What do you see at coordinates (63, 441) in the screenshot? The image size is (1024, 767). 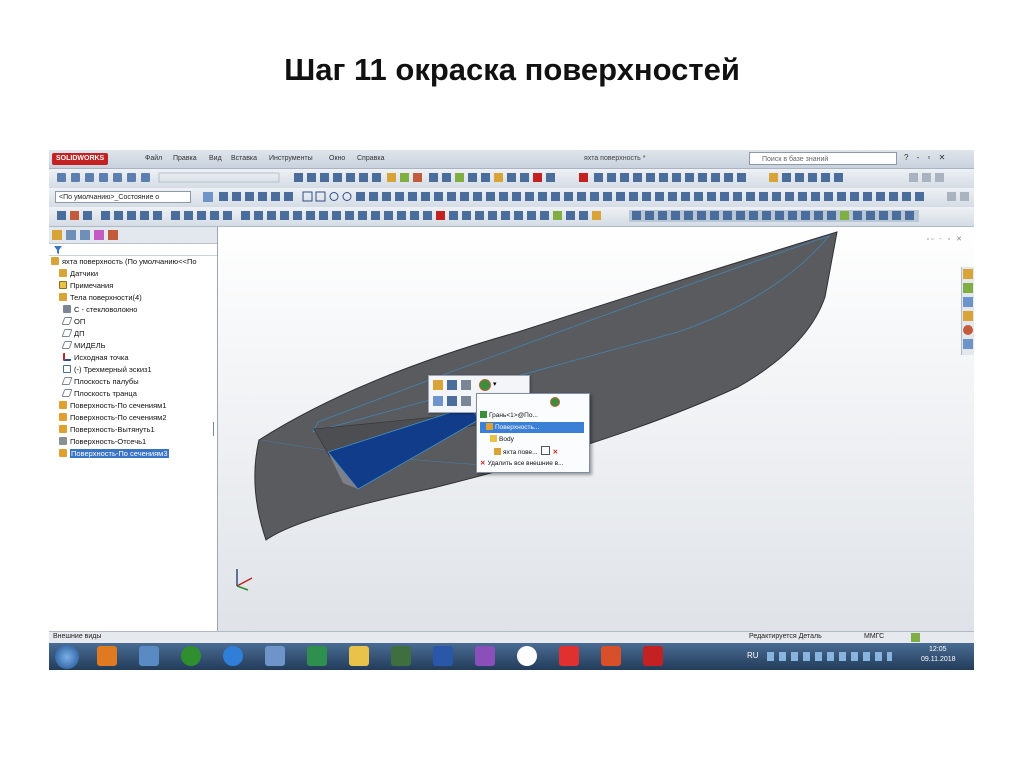 I see `surface-trim-icon` at bounding box center [63, 441].